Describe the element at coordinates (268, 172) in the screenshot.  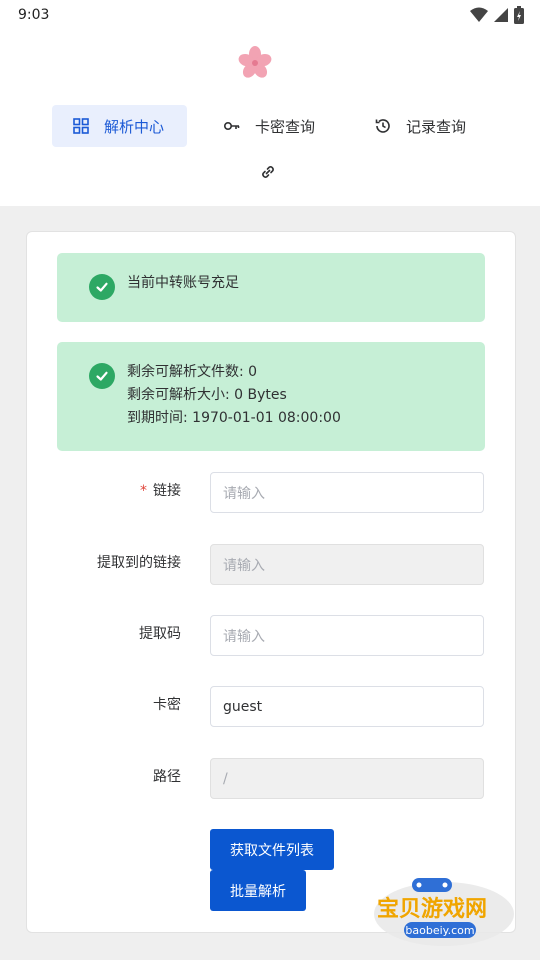
I see `link-icon` at that location.